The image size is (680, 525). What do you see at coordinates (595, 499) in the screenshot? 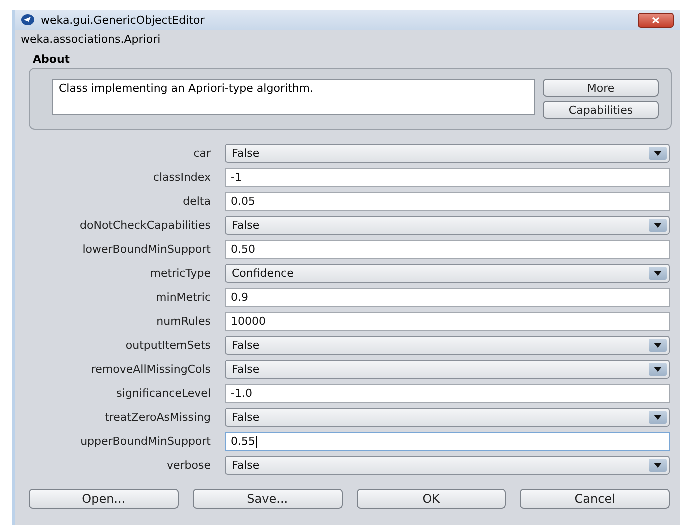
I see `dialog-button: Cancel` at bounding box center [595, 499].